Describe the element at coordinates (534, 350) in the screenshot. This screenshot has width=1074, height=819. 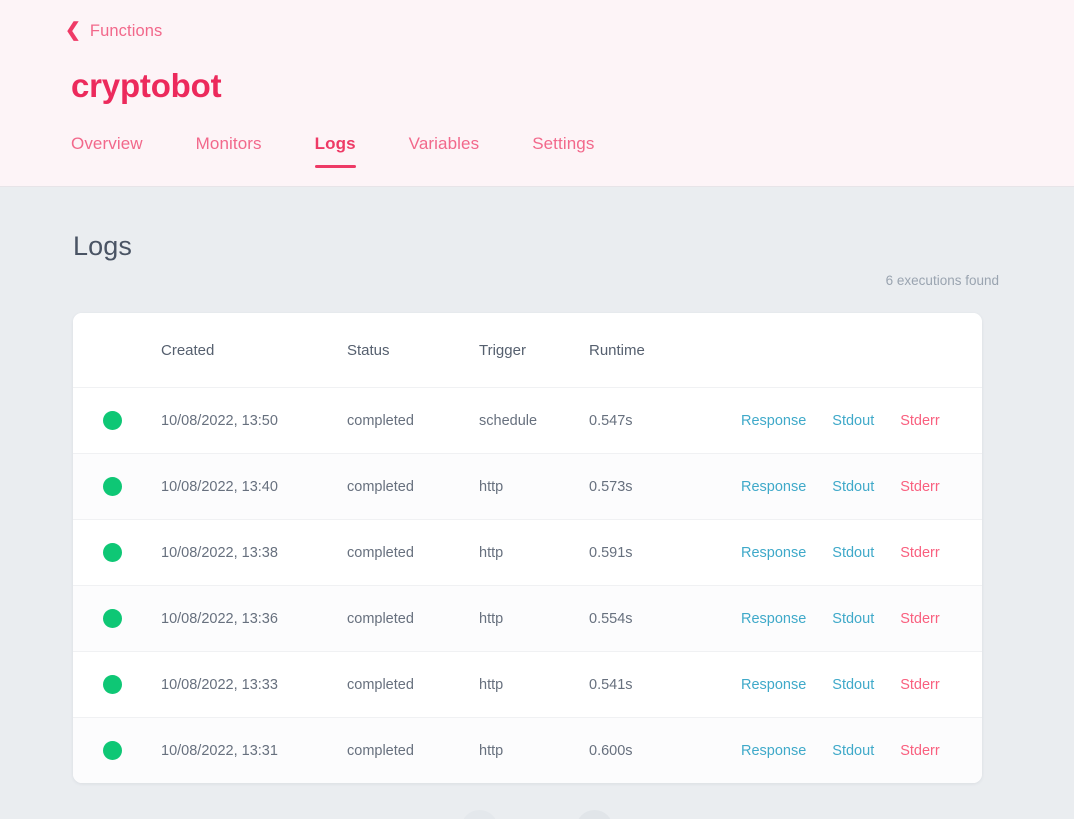
I see `col-header-trigger: Trigger` at that location.